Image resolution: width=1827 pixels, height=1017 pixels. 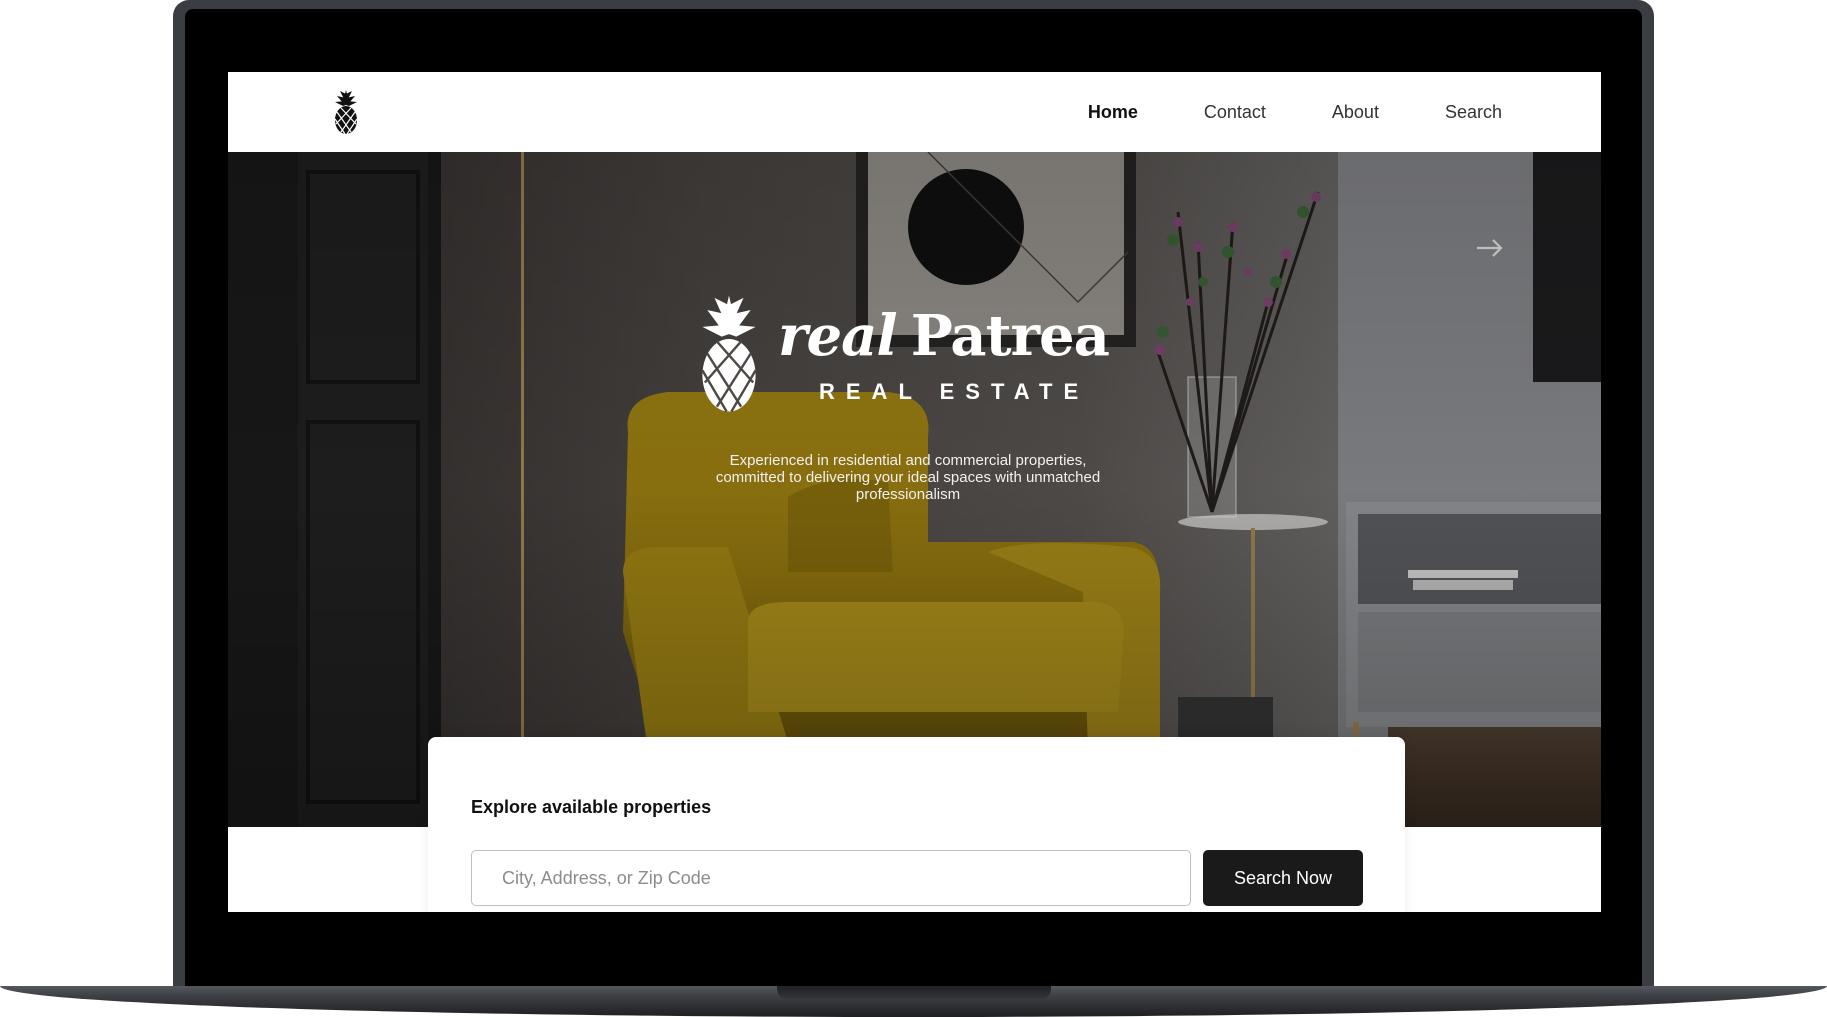 What do you see at coordinates (1113, 112) in the screenshot?
I see `nav-home: Home` at bounding box center [1113, 112].